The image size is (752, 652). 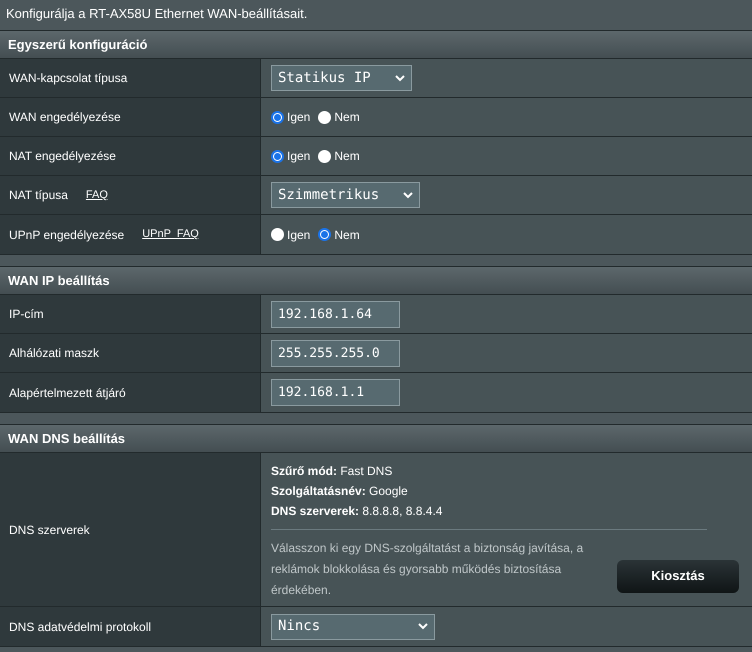 What do you see at coordinates (678, 576) in the screenshot?
I see `assign-button: Kiosztás` at bounding box center [678, 576].